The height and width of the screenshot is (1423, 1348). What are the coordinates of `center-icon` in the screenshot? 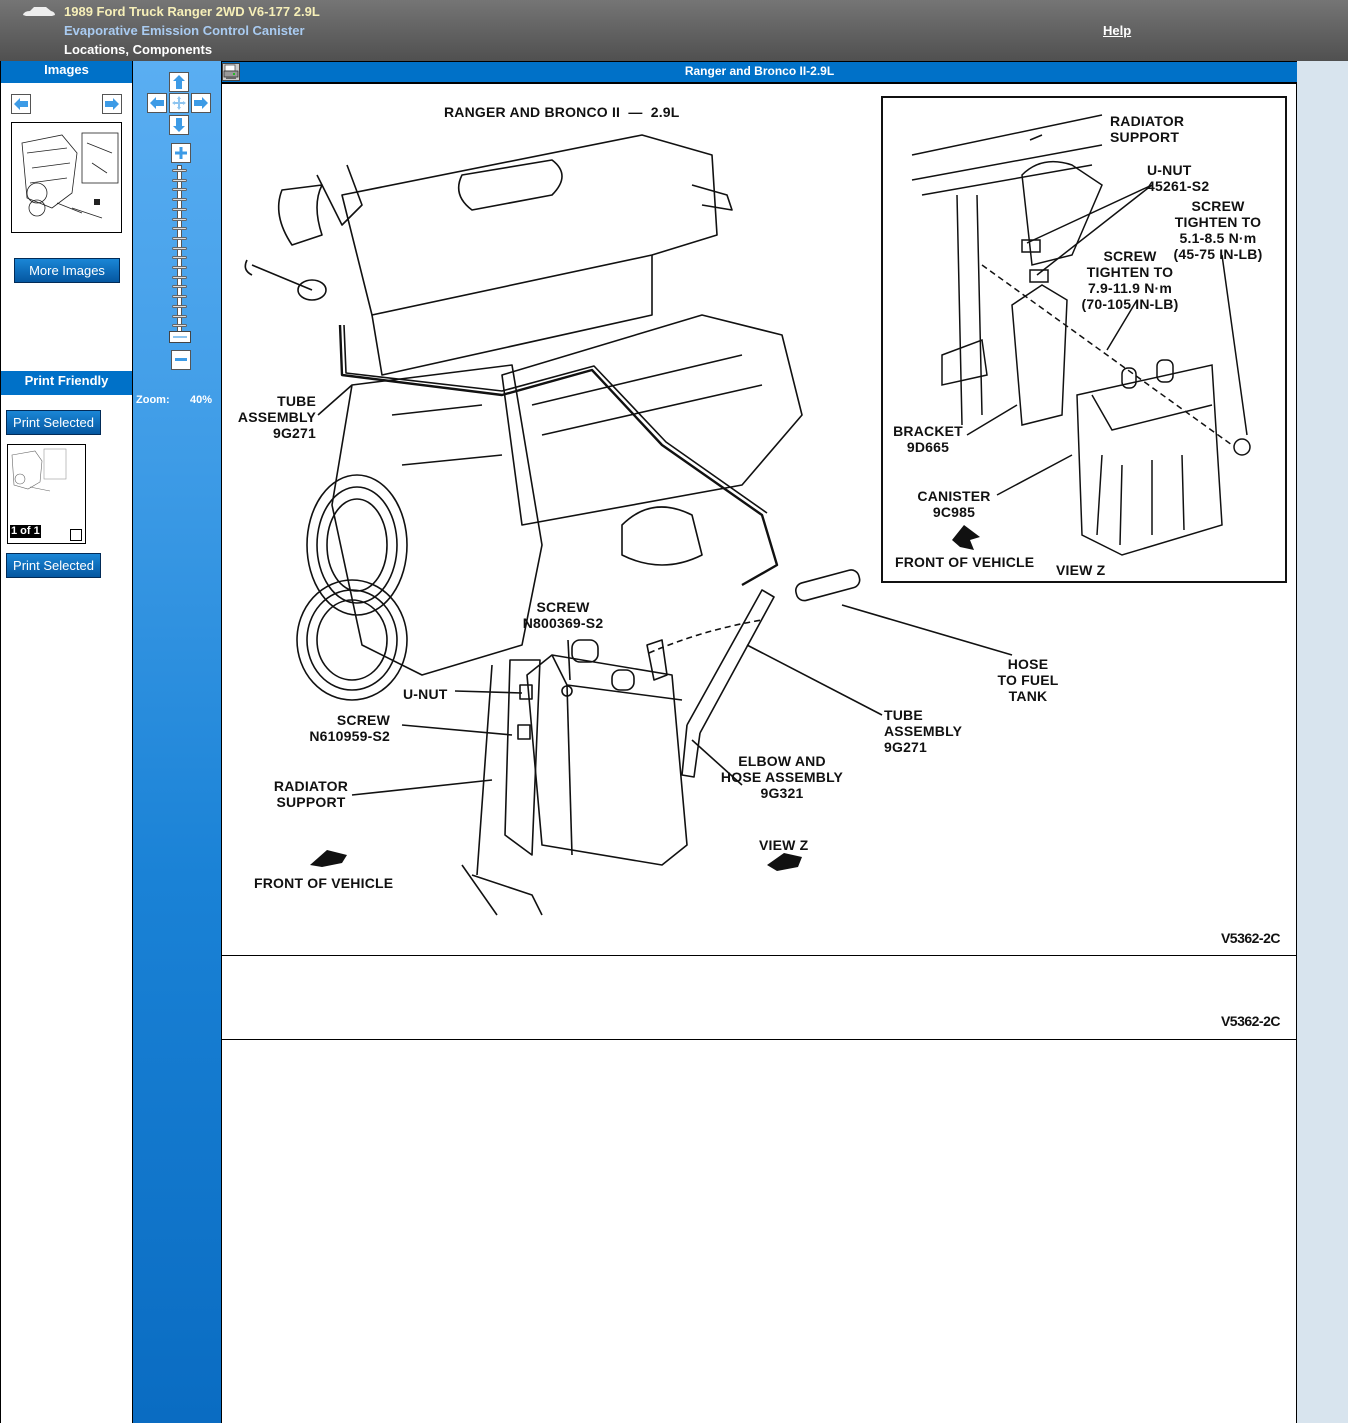 It's located at (179, 103).